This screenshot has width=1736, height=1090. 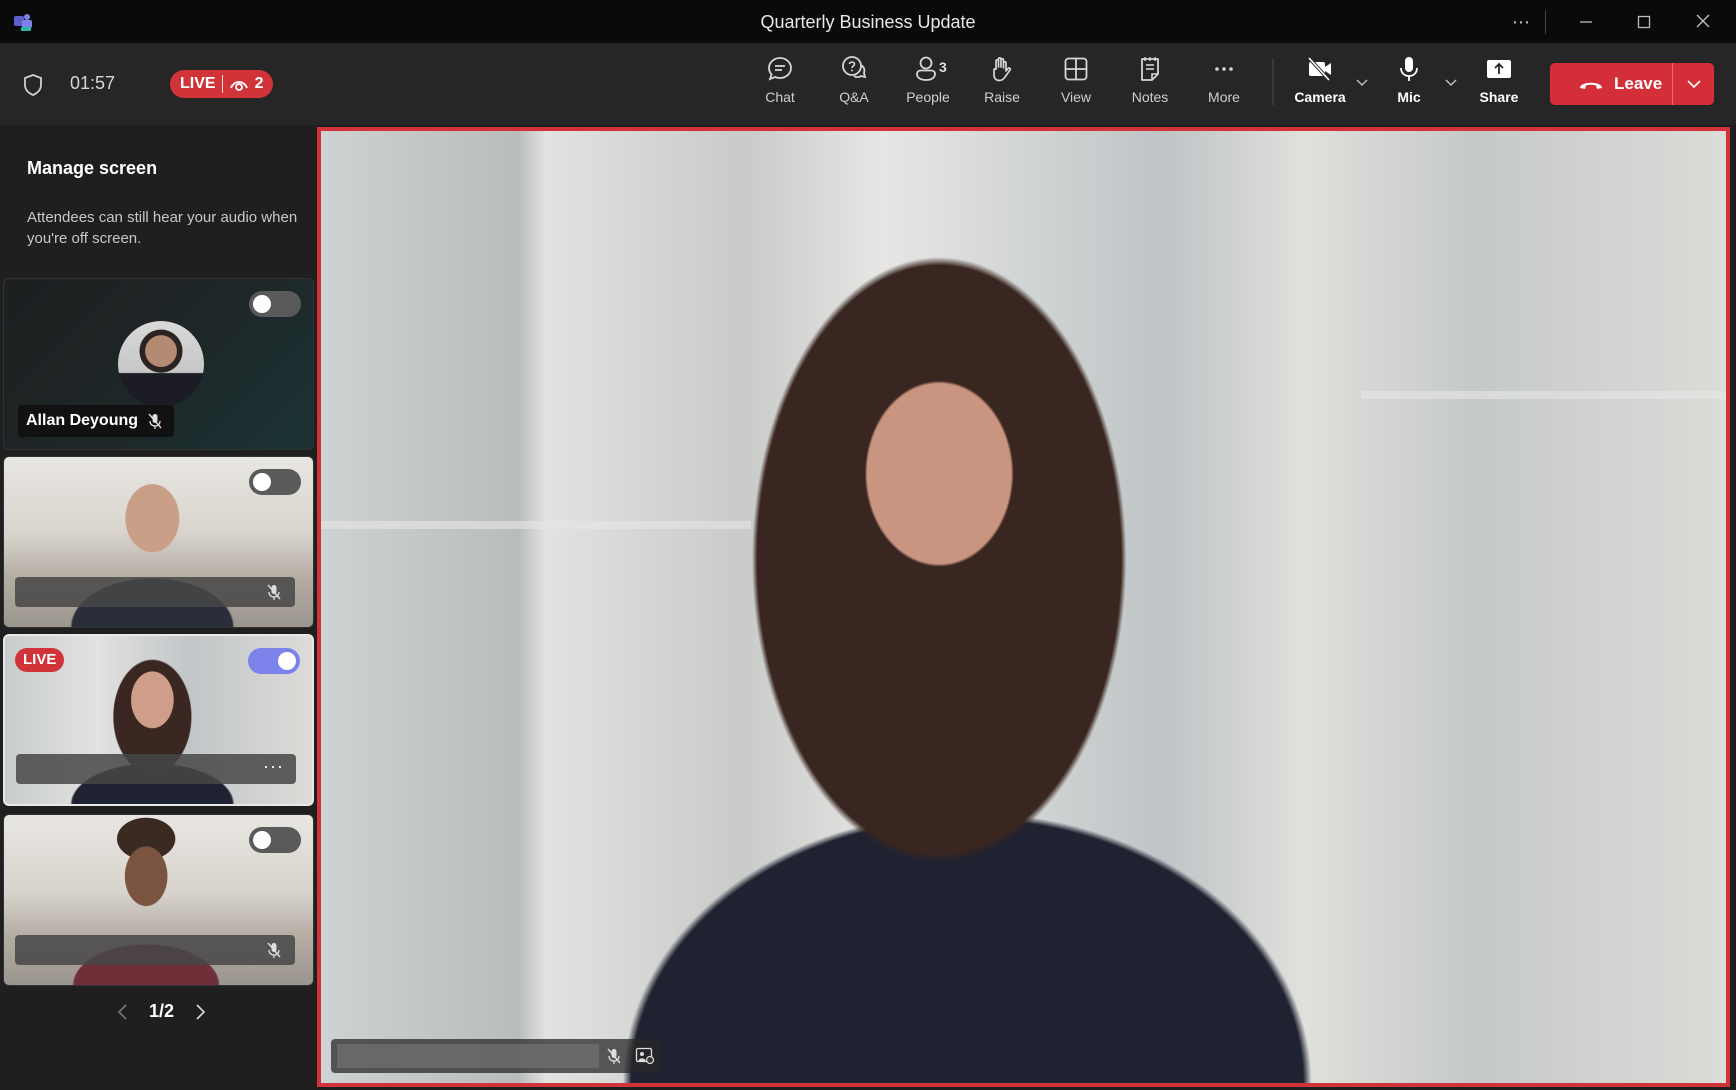 What do you see at coordinates (1224, 69) in the screenshot?
I see `more-icon` at bounding box center [1224, 69].